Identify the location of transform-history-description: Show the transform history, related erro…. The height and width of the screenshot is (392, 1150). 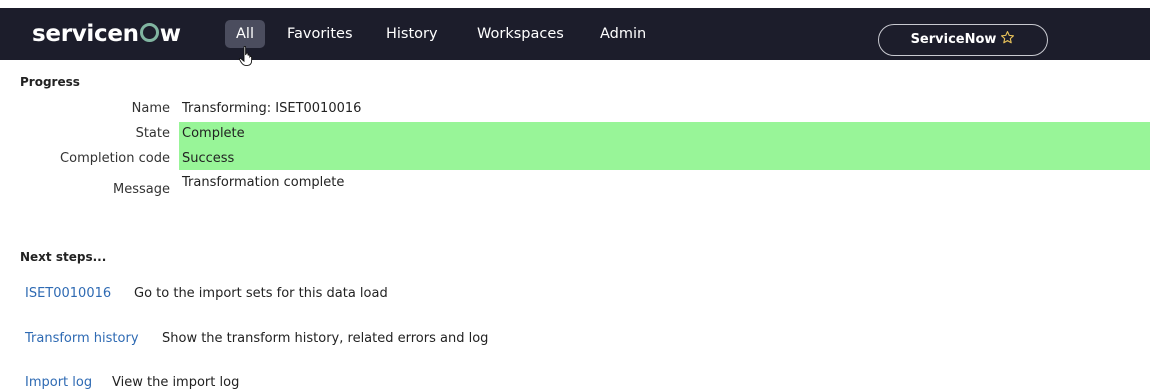
(325, 338).